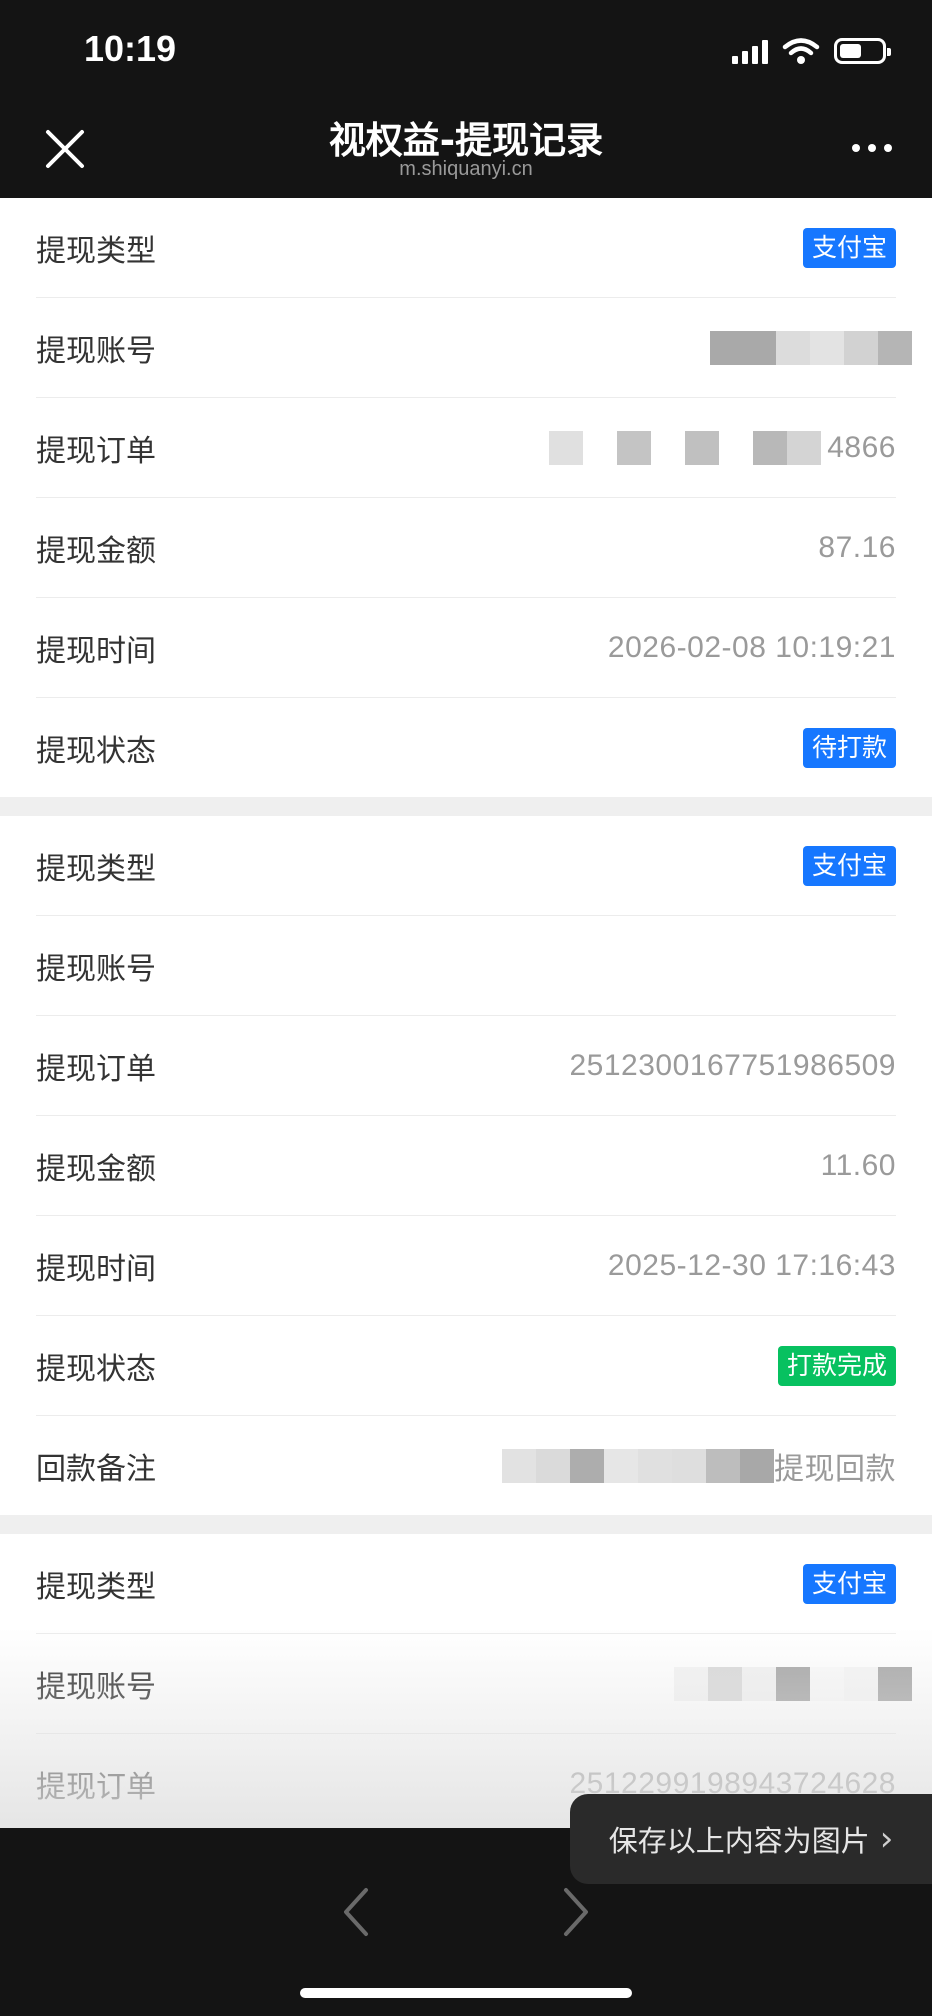  I want to click on record-row-amount: 提现金额 11.60, so click(466, 1166).